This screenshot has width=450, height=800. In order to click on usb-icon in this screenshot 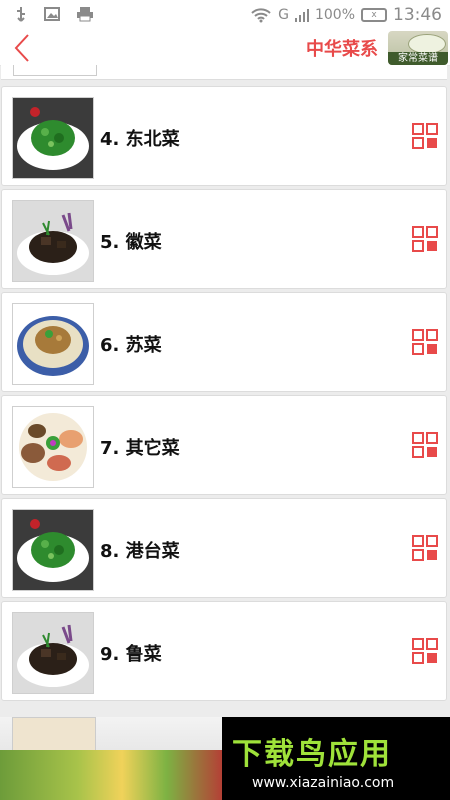, I will do `click(21, 14)`.